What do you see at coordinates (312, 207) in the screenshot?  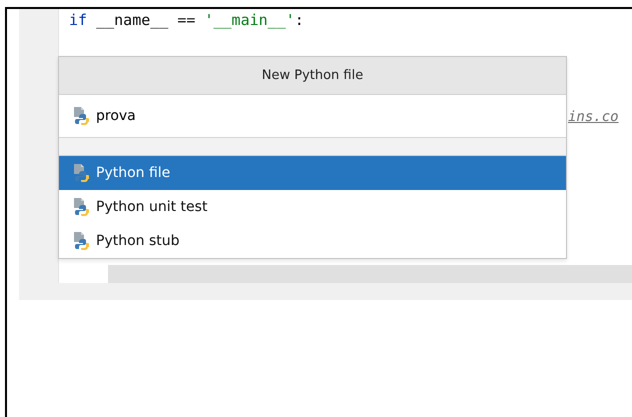 I see `file-type-item: Python unit test` at bounding box center [312, 207].